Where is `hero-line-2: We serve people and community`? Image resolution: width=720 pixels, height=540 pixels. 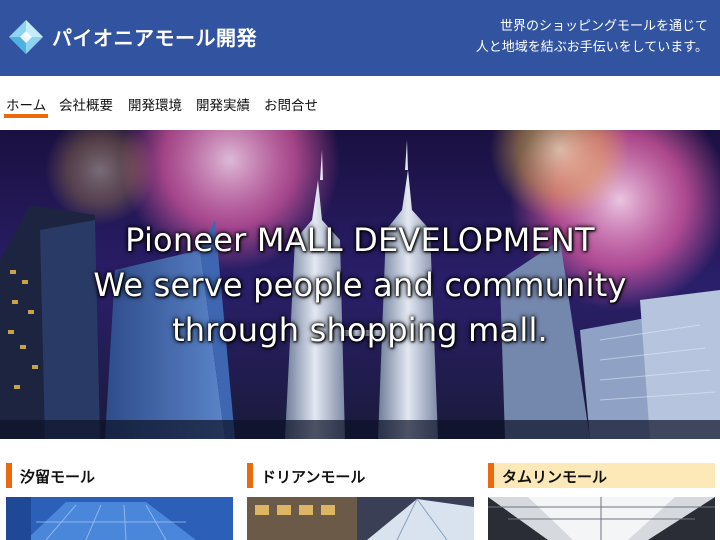
hero-line-2: We serve people and community is located at coordinates (360, 285).